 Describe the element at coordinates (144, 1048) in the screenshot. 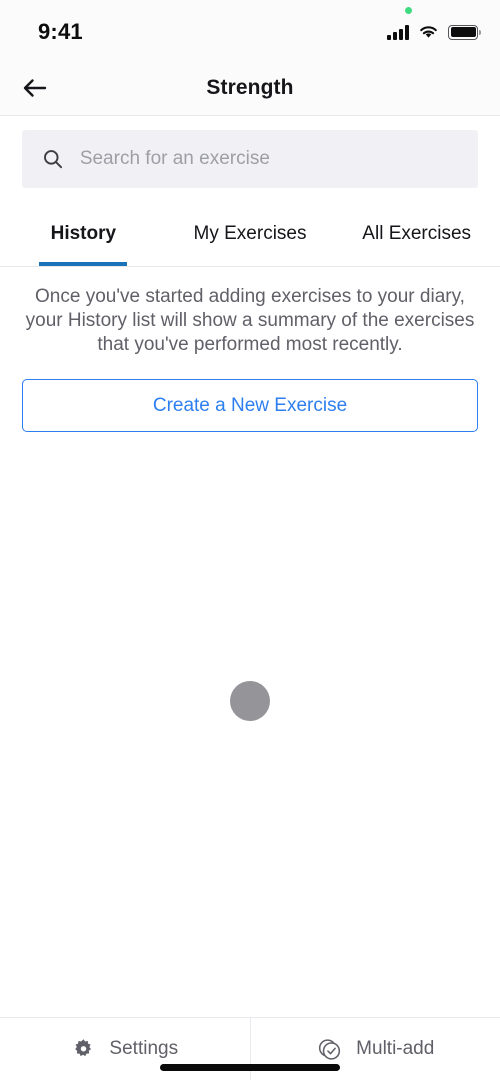

I see `bottom-item-settings-label: Settings` at that location.